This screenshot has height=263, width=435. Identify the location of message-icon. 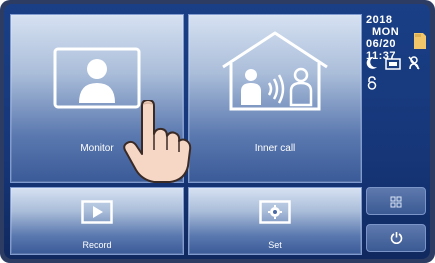
(393, 66).